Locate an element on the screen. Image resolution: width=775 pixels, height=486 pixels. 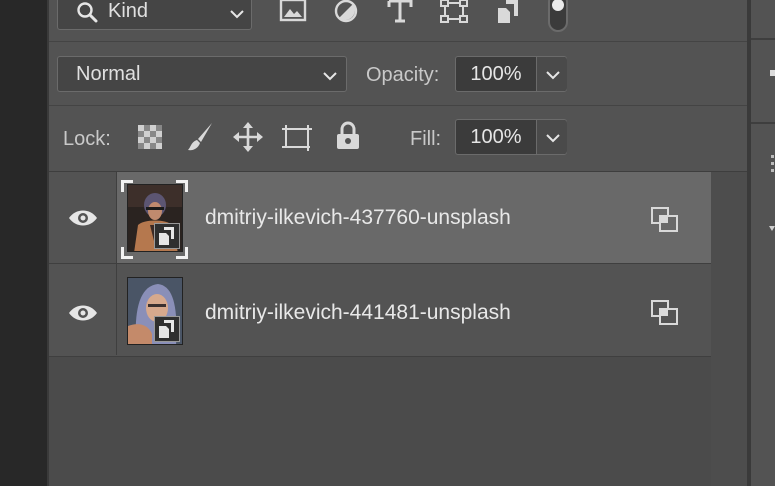
fill-slider-toggle is located at coordinates (552, 137).